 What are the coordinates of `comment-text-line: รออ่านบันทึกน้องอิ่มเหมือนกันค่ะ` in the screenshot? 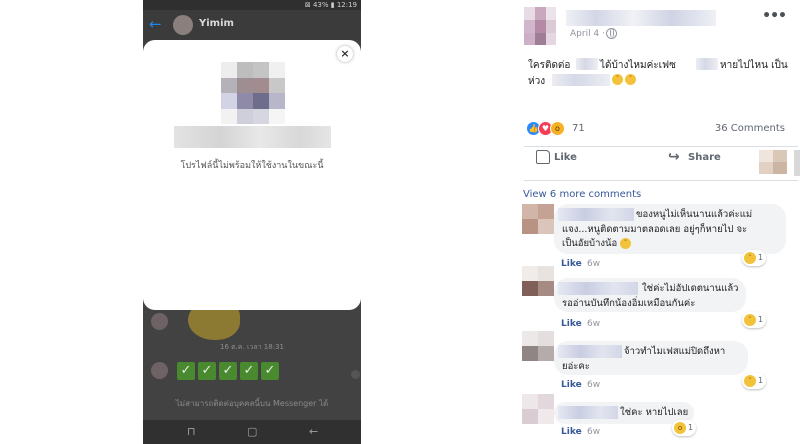 It's located at (629, 303).